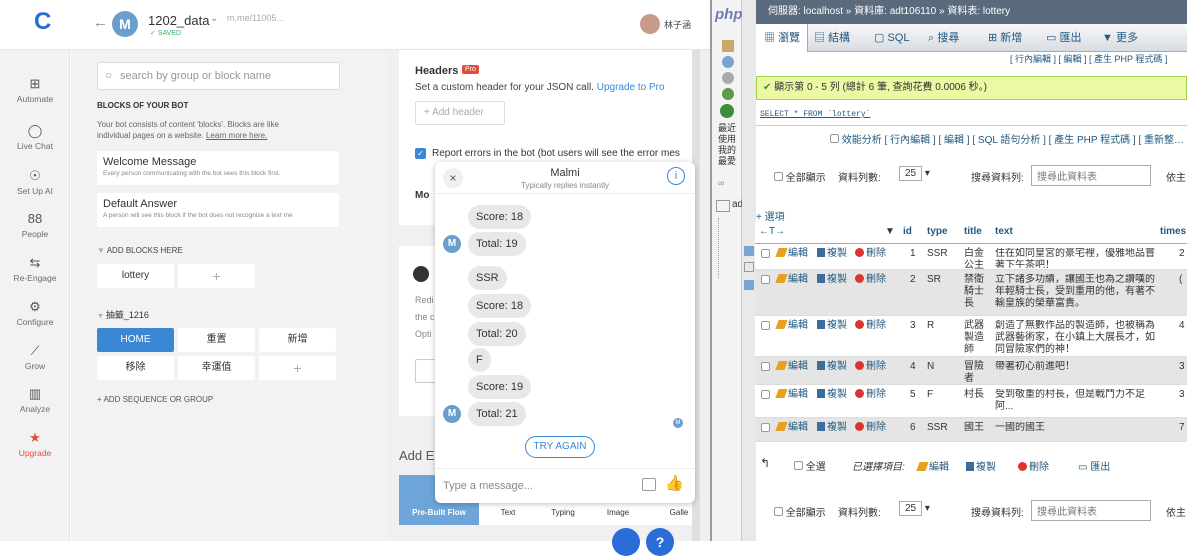 The height and width of the screenshot is (556, 1187). What do you see at coordinates (723, 206) in the screenshot?
I see `collapse-icon` at bounding box center [723, 206].